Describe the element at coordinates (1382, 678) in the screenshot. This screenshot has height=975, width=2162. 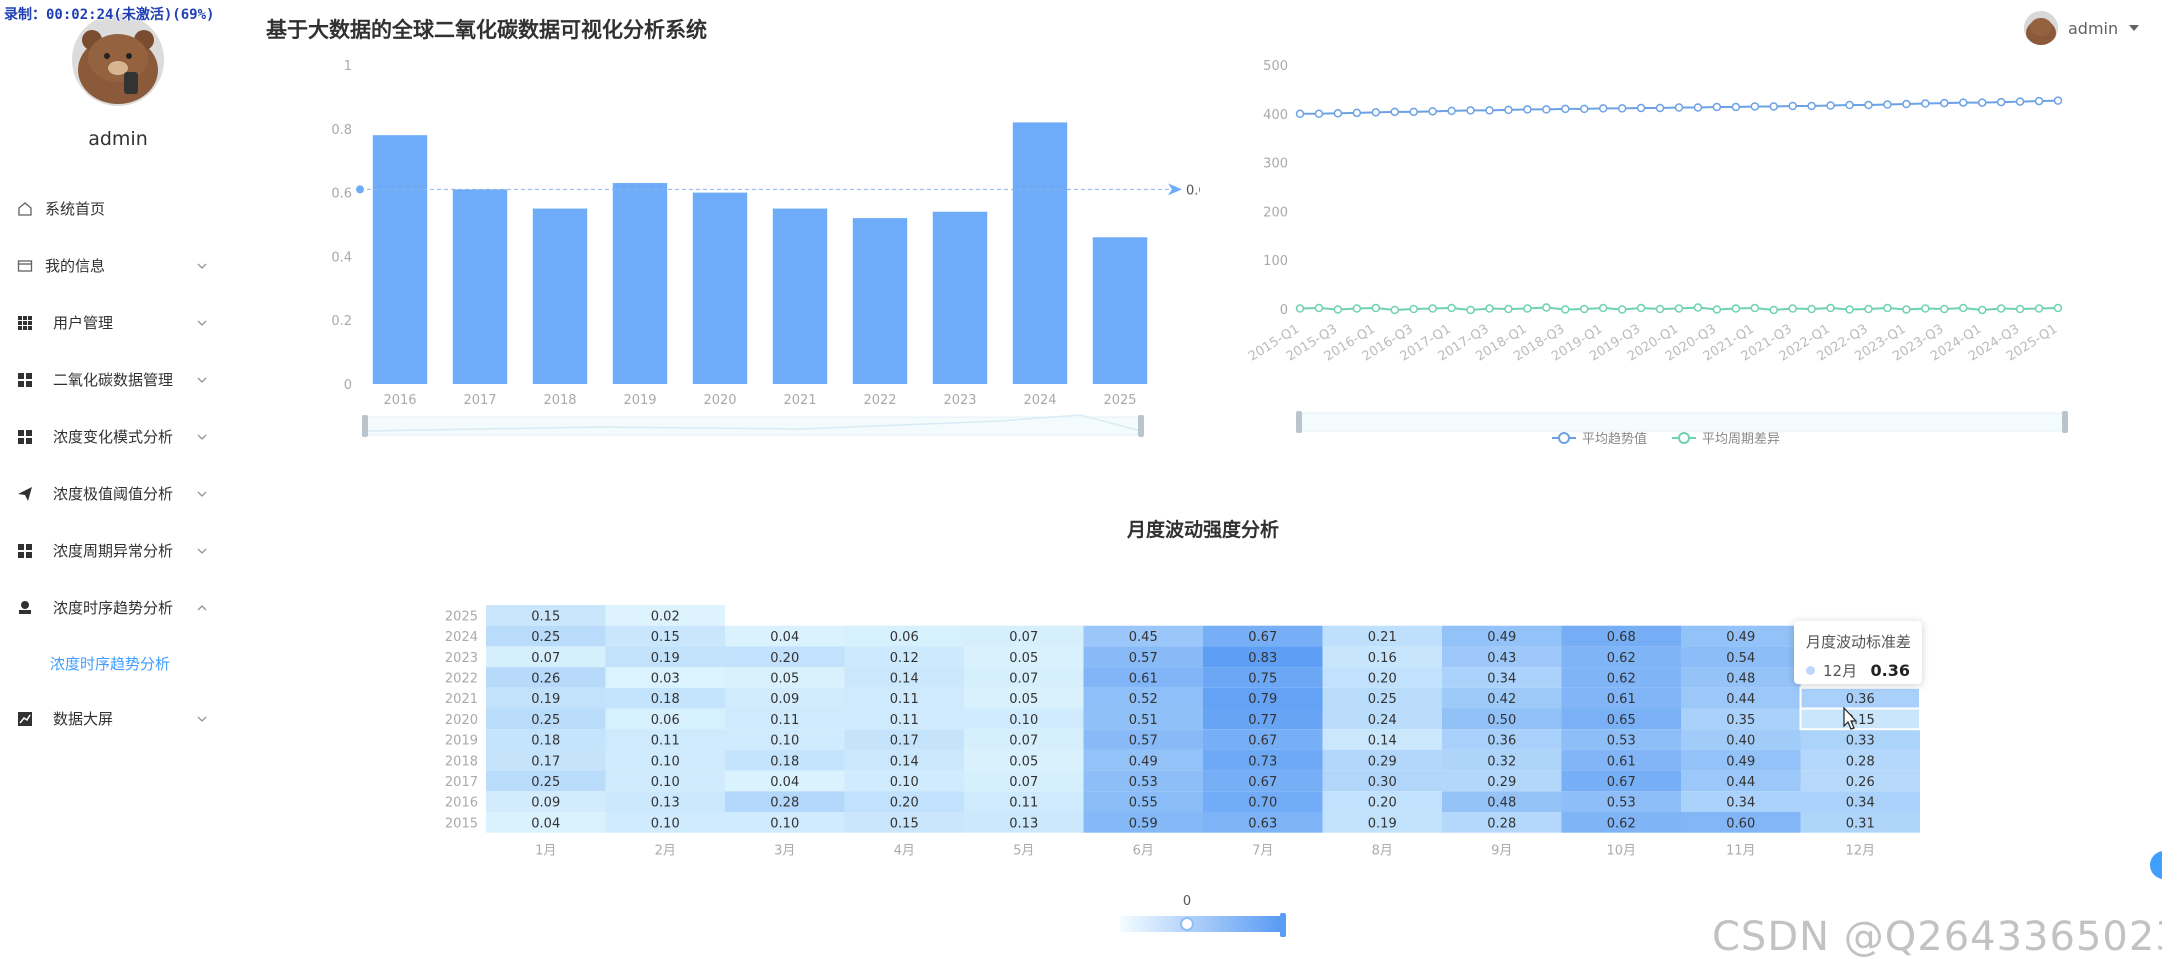
I see `heat-cell-label: 0.20` at that location.